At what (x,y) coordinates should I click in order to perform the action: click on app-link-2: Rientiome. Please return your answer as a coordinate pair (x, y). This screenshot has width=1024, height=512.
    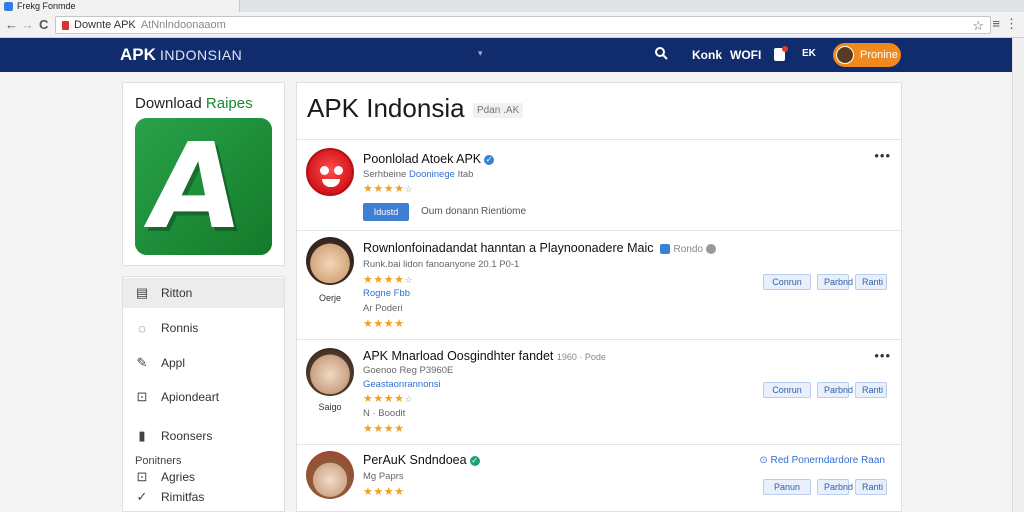
    Looking at the image, I should click on (503, 211).